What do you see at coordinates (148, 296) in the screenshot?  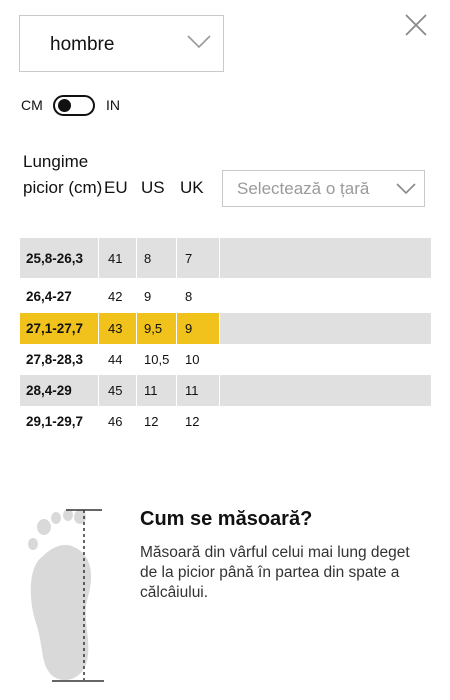 I see `cell-us: 9` at bounding box center [148, 296].